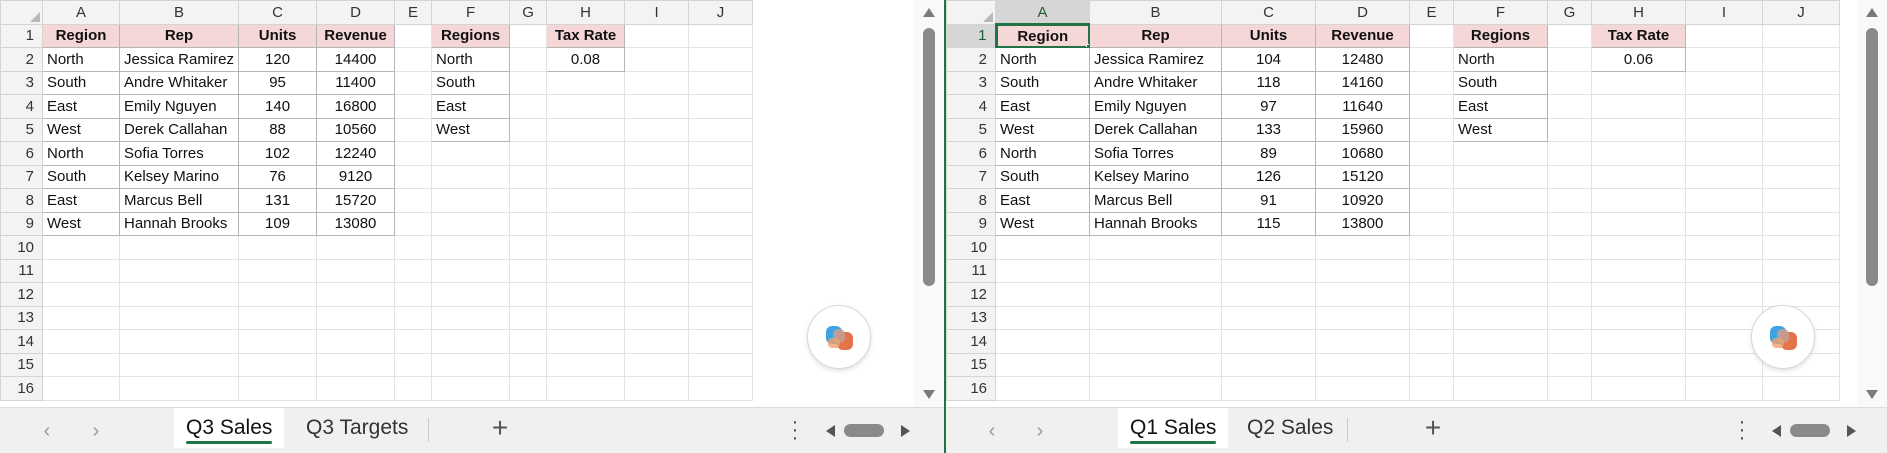 The image size is (1887, 453). What do you see at coordinates (971, 153) in the screenshot?
I see `row-header: 6` at bounding box center [971, 153].